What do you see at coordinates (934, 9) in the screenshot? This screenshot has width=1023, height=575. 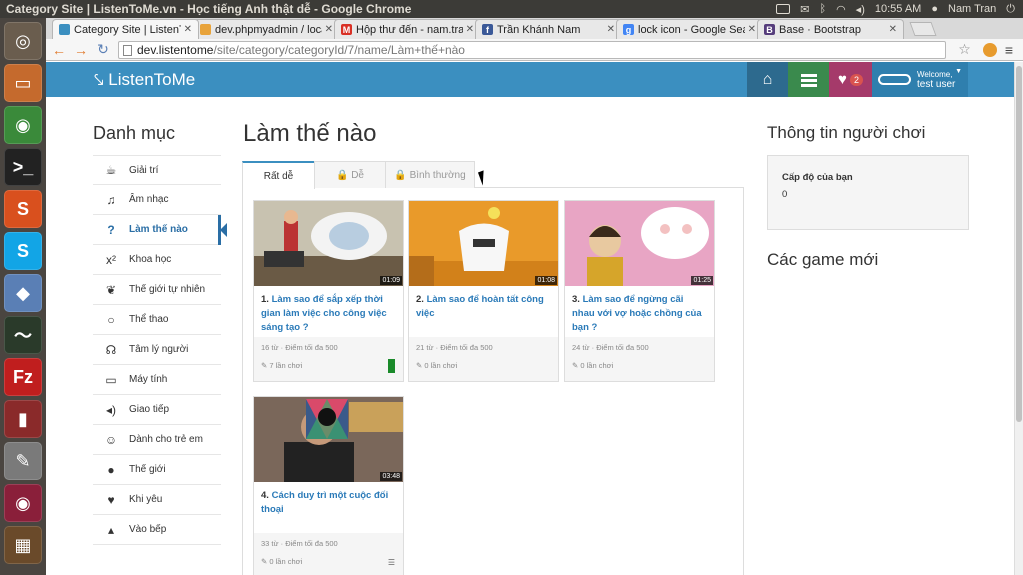 I see `user-icon: ●` at bounding box center [934, 9].